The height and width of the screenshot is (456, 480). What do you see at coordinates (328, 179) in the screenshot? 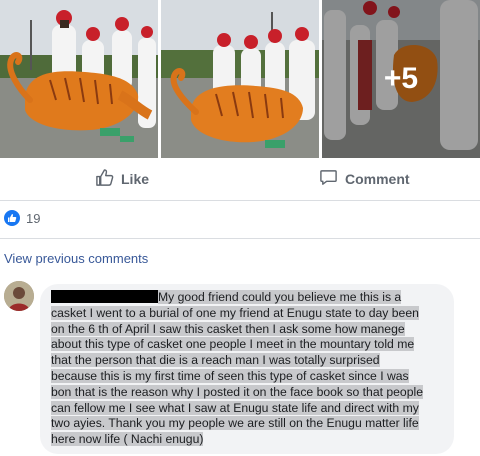
I see `comment-icon` at bounding box center [328, 179].